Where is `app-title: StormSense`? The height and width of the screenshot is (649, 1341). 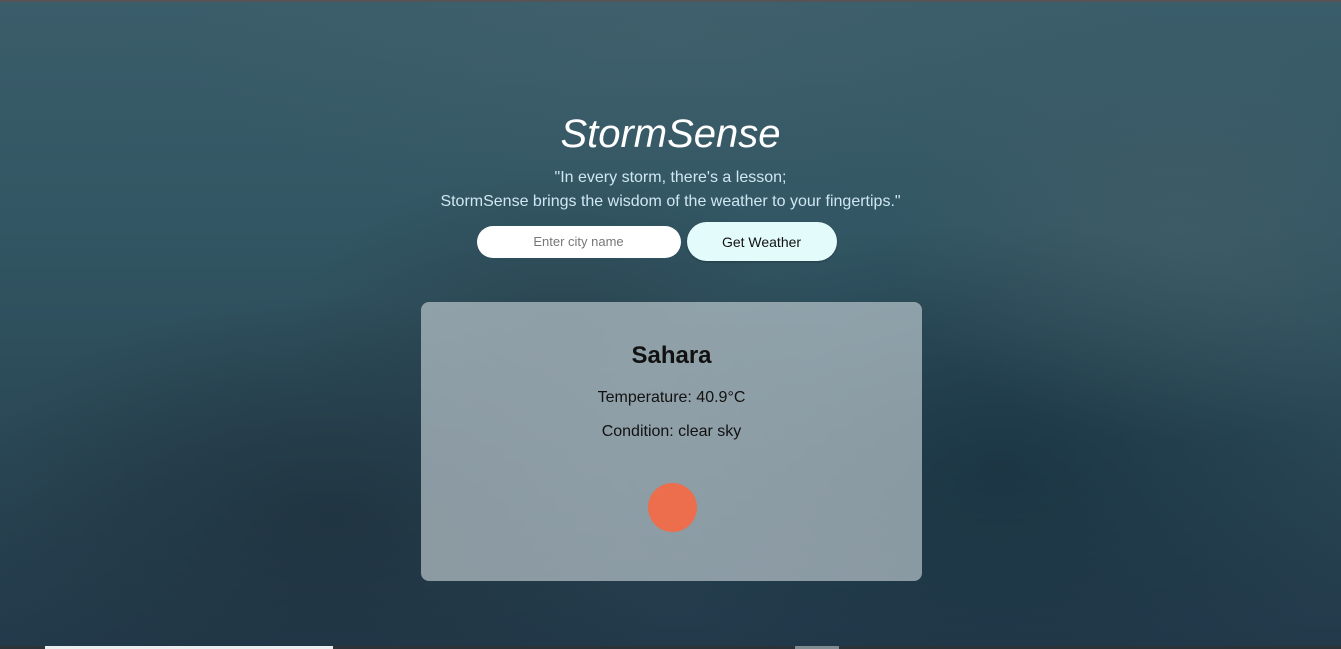
app-title: StormSense is located at coordinates (670, 134).